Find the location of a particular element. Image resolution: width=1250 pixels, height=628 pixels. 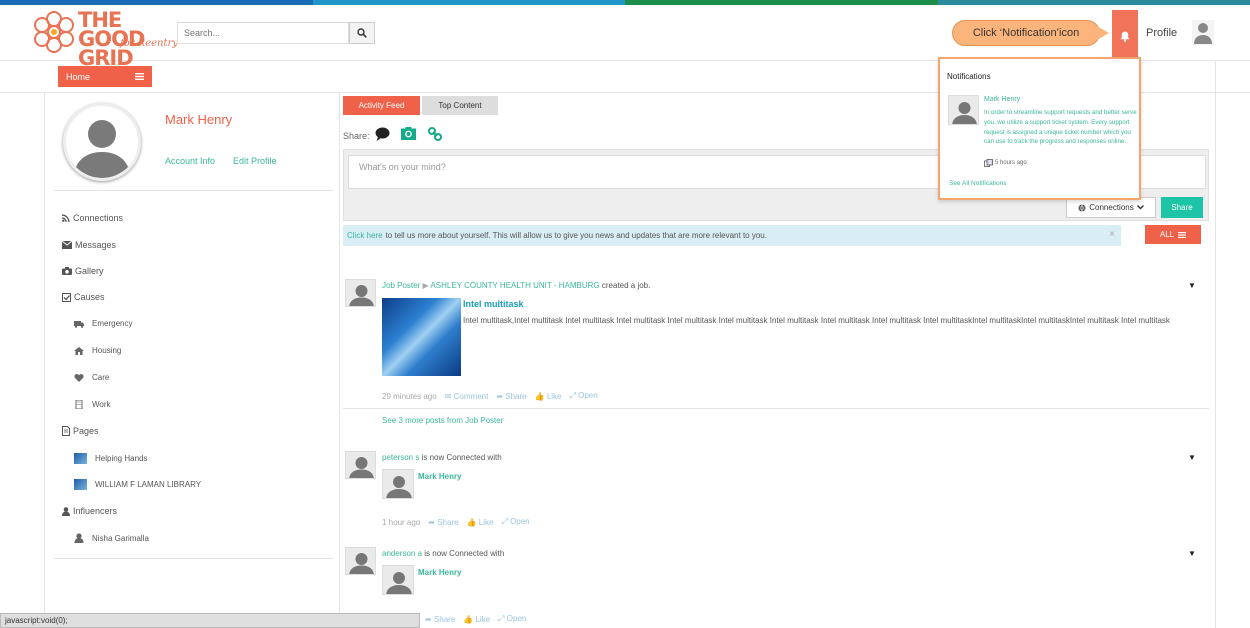

notification-button is located at coordinates (1125, 36).